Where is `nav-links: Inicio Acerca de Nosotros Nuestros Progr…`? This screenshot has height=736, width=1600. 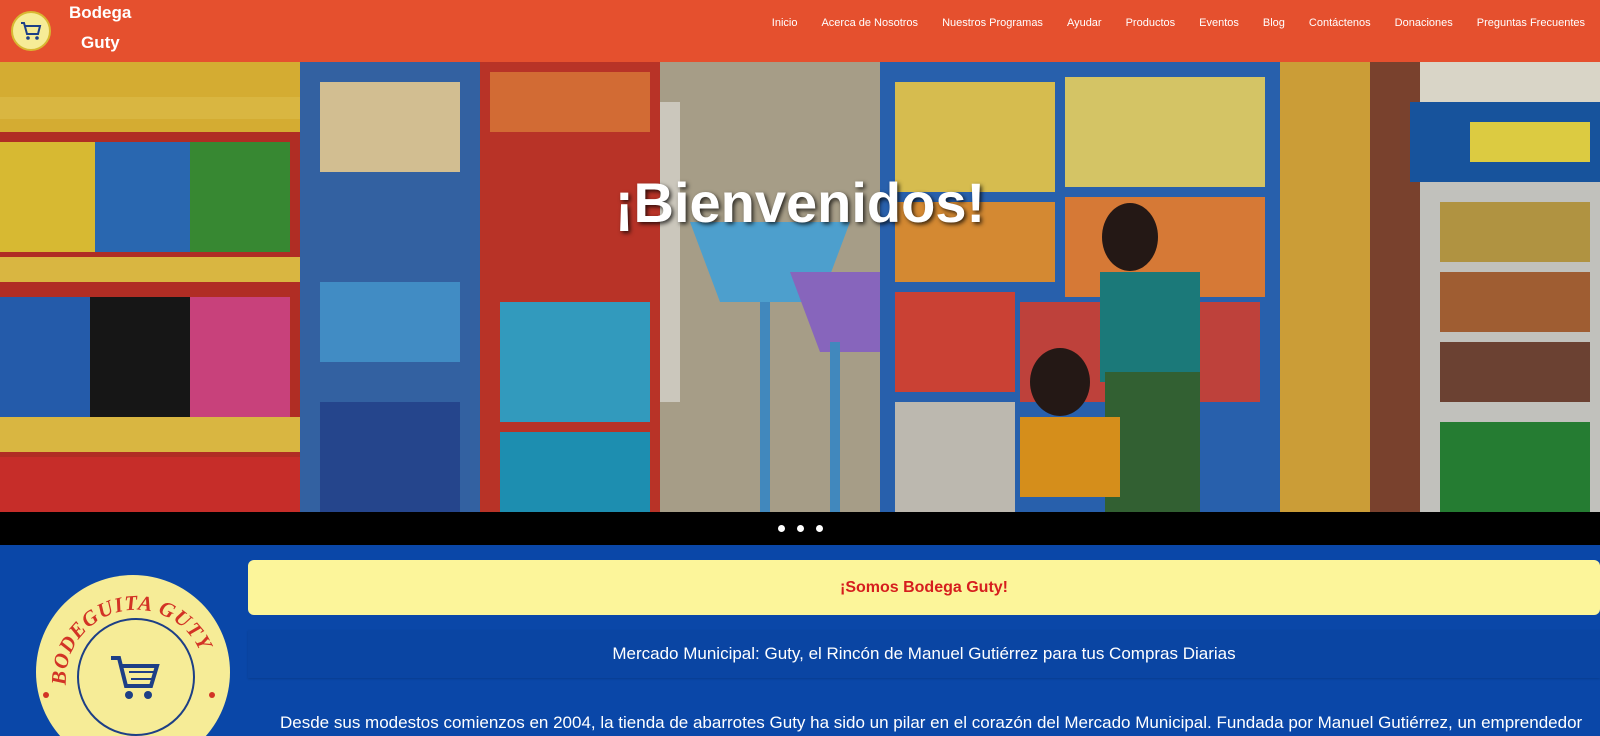
nav-links: Inicio Acerca de Nosotros Nuestros Progr… is located at coordinates (1166, 23).